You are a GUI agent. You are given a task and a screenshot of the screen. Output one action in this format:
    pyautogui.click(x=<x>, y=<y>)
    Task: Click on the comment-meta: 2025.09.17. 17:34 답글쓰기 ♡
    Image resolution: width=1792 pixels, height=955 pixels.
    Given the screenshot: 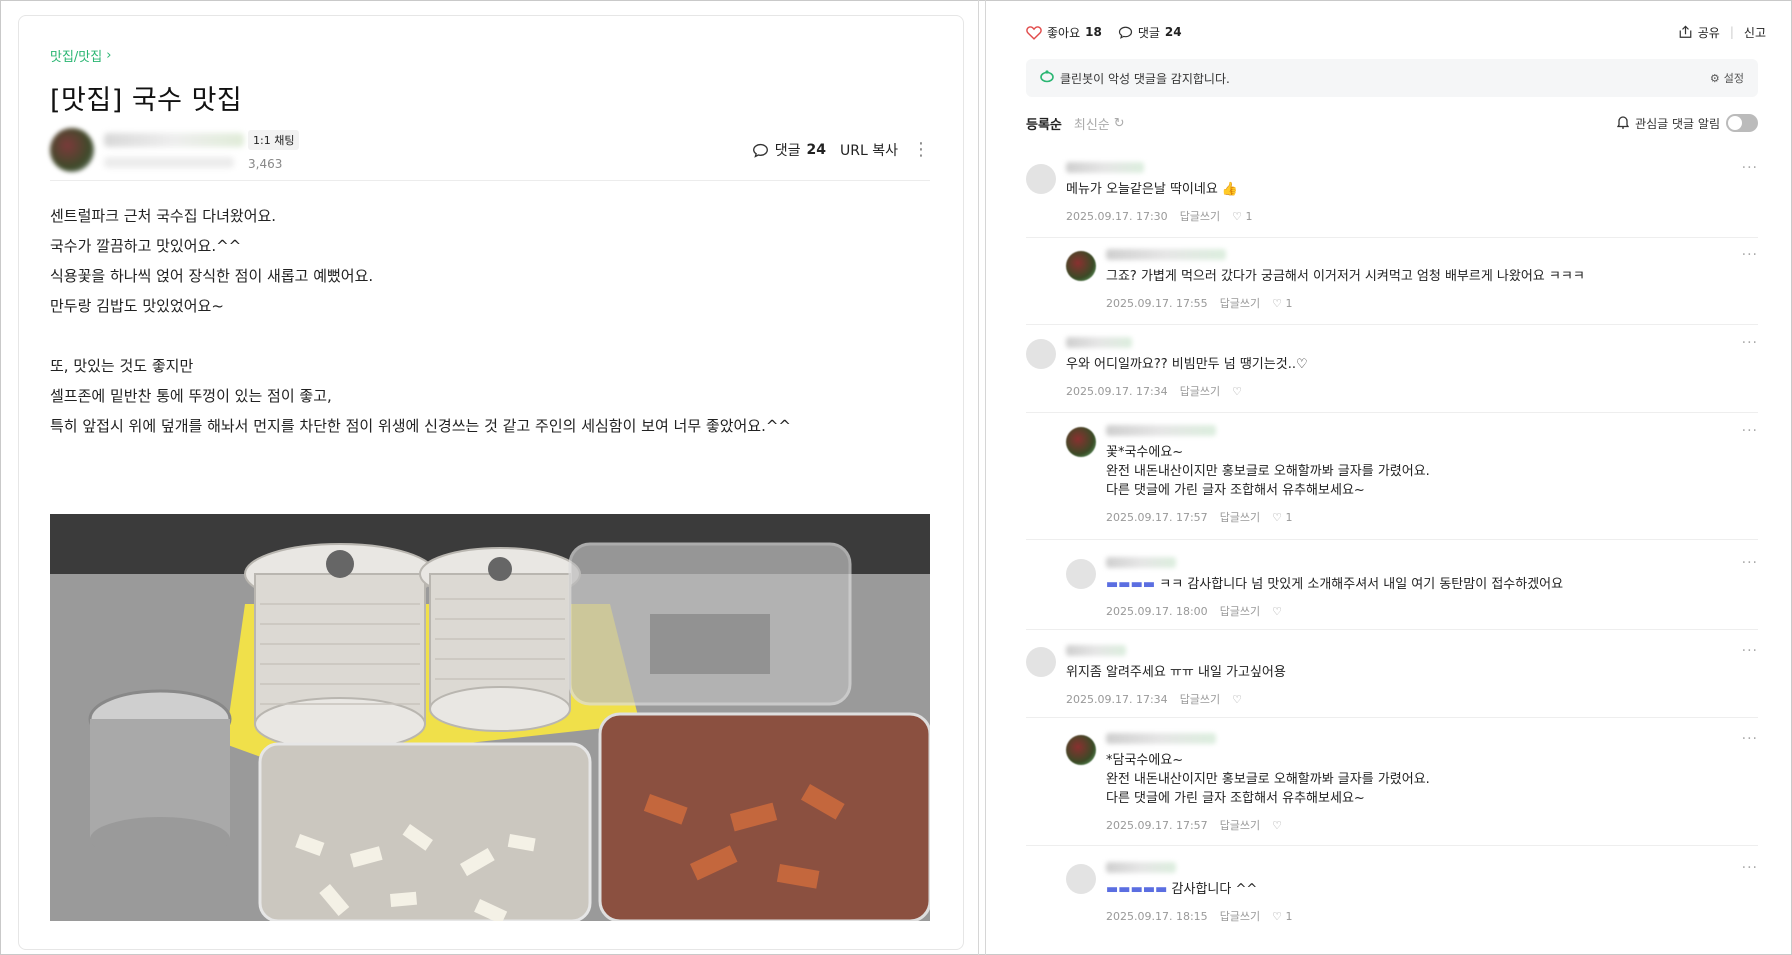 What is the action you would take?
    pyautogui.click(x=1154, y=391)
    